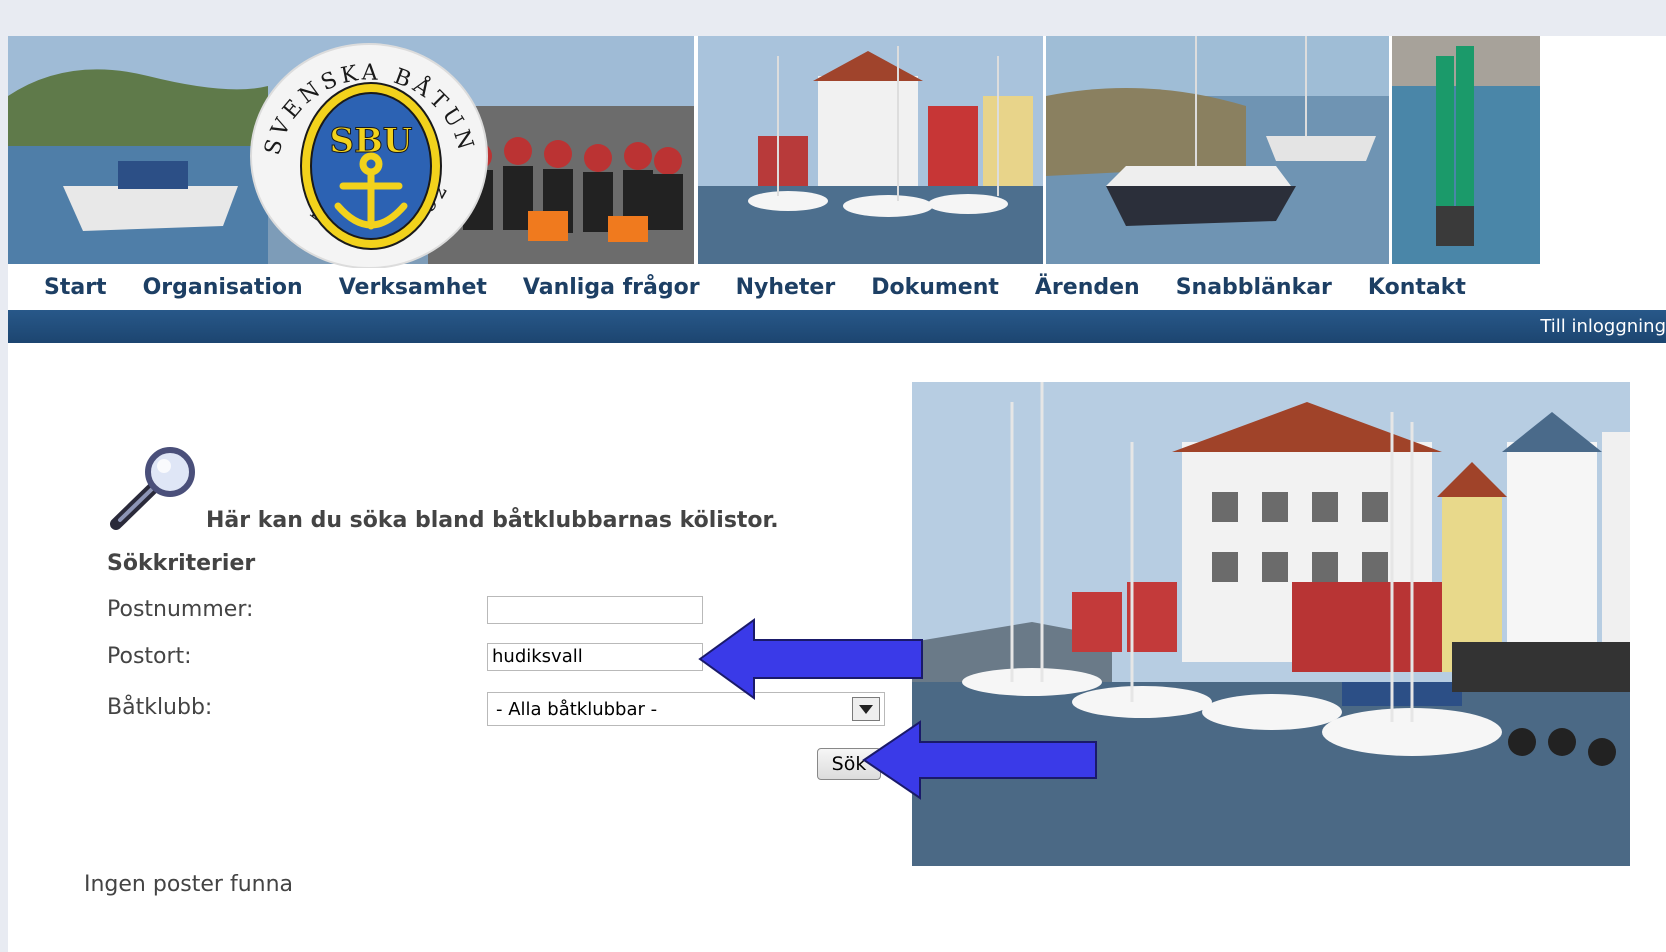 This screenshot has height=952, width=1666. I want to click on header-bar: Till inloggning, so click(837, 326).